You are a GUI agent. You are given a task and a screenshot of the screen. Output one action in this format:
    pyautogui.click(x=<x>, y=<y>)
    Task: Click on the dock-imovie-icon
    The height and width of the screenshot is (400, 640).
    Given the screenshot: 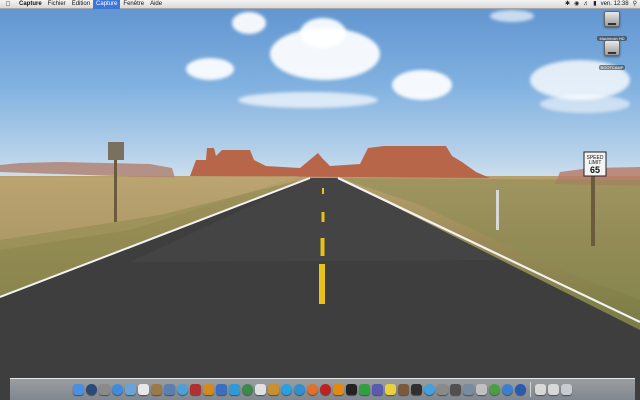 What is the action you would take?
    pyautogui.click(x=221, y=389)
    